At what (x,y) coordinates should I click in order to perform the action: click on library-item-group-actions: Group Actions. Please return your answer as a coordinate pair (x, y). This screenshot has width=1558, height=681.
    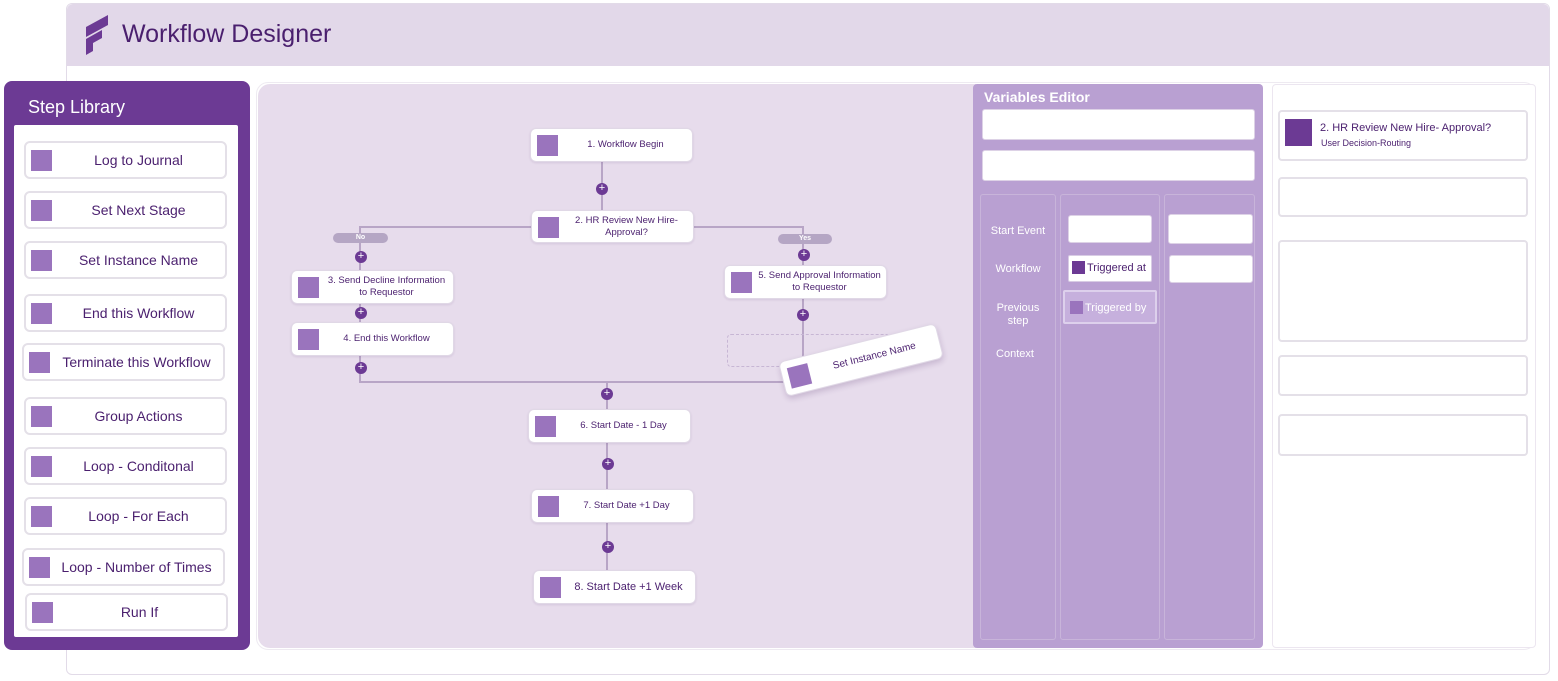
    Looking at the image, I should click on (125, 416).